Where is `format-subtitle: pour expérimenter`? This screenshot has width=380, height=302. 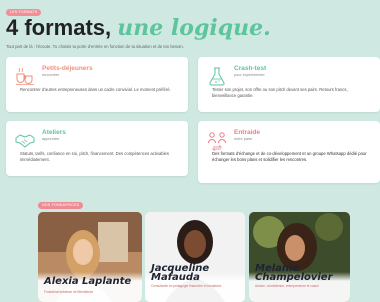 format-subtitle: pour expérimenter is located at coordinates (249, 75).